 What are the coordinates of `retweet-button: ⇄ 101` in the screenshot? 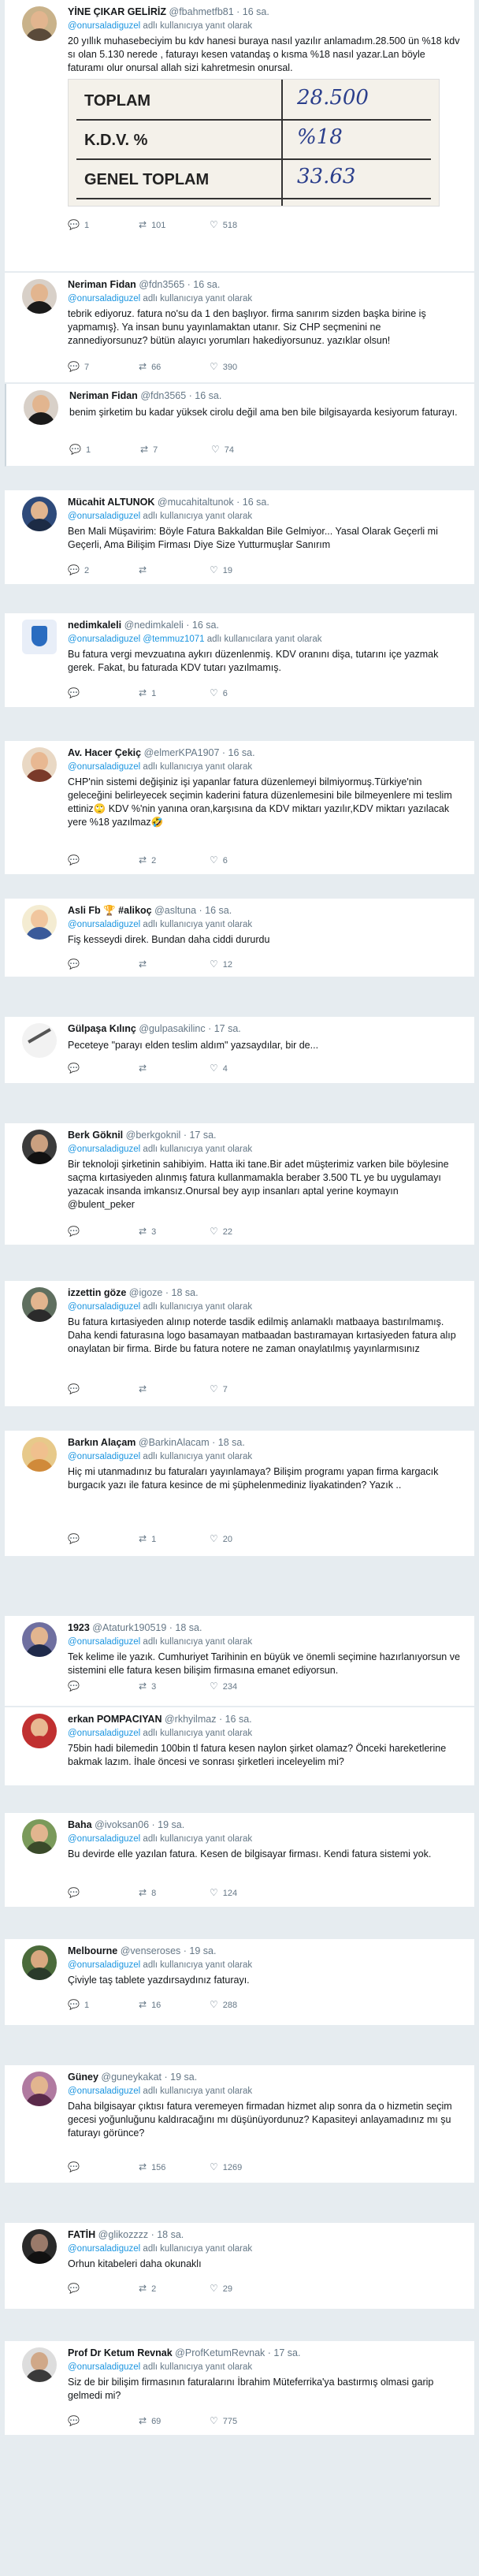 It's located at (174, 224).